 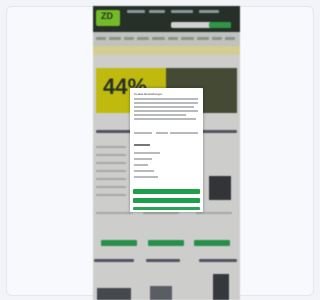 What do you see at coordinates (166, 208) in the screenshot?
I see `reject-button` at bounding box center [166, 208].